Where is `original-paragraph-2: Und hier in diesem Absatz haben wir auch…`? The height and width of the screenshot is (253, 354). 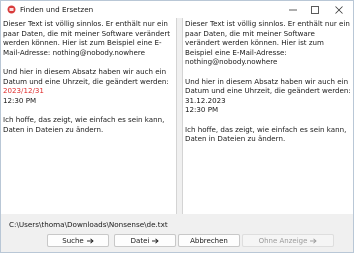
original-paragraph-2: Und hier in diesem Absatz haben wir auch… is located at coordinates (88, 86).